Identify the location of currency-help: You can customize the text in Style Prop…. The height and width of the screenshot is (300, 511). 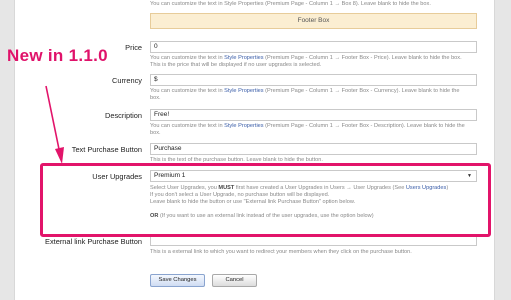
(317, 95).